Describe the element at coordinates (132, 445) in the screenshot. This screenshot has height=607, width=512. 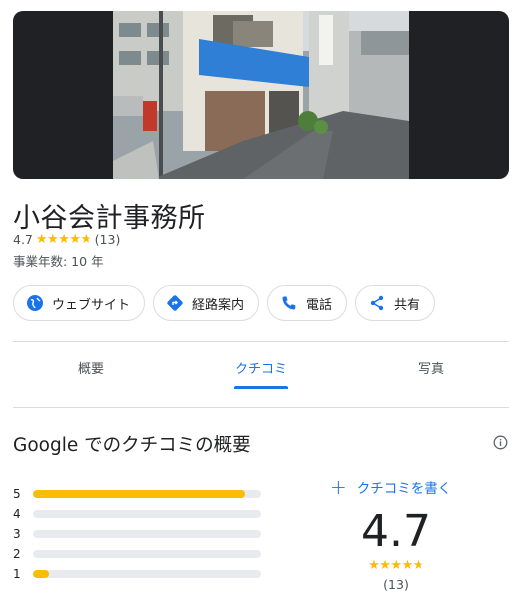
I see `review-summary-title: Google でのクチコミの概要` at that location.